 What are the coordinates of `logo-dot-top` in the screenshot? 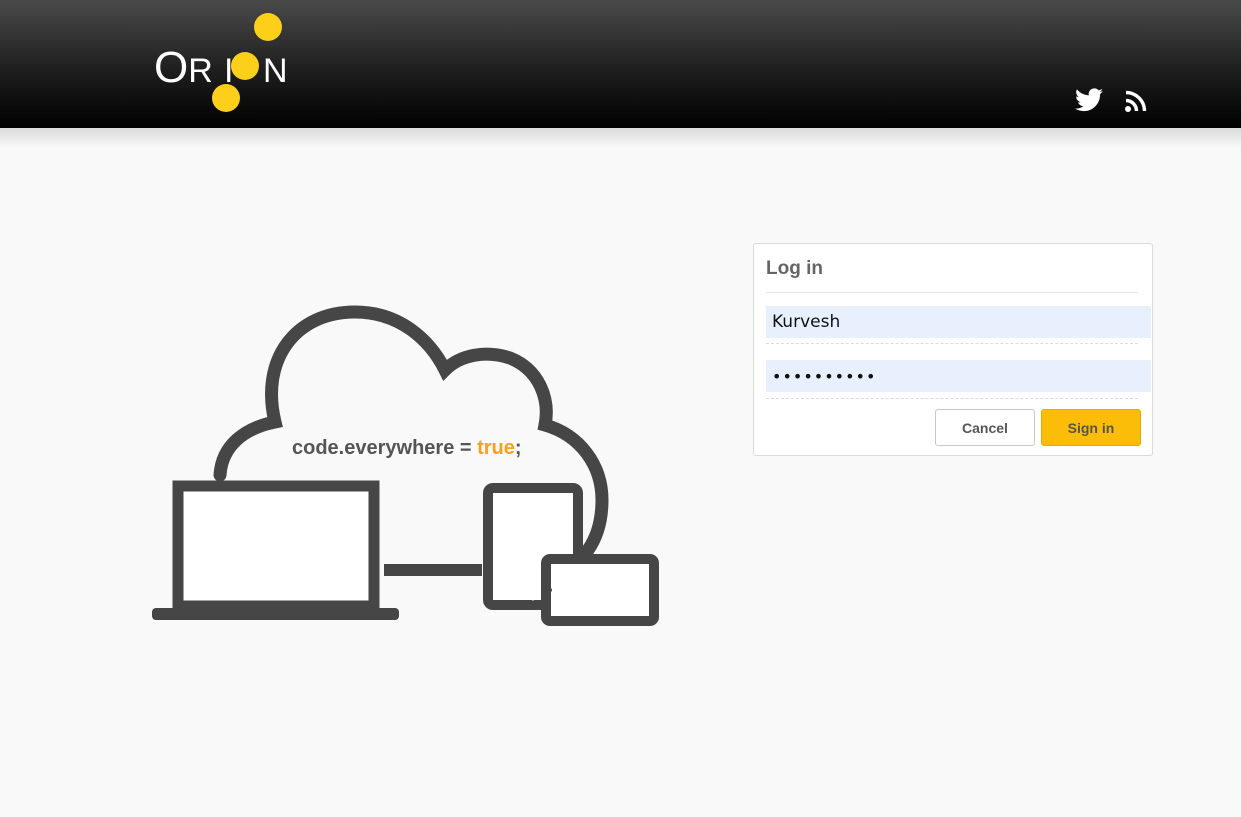 It's located at (268, 27).